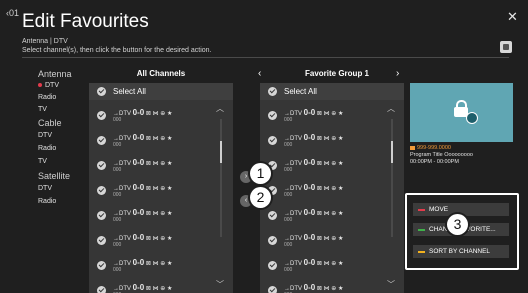 Image resolution: width=528 pixels, height=293 pixels. Describe the element at coordinates (472, 118) in the screenshot. I see `user-icon` at that location.